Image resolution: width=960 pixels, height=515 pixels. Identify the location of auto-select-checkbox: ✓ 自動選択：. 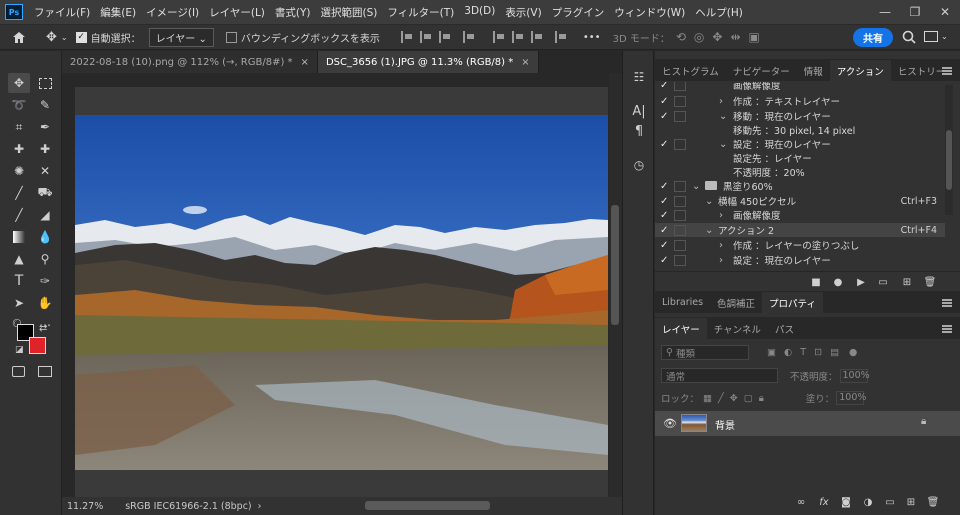
(108, 37).